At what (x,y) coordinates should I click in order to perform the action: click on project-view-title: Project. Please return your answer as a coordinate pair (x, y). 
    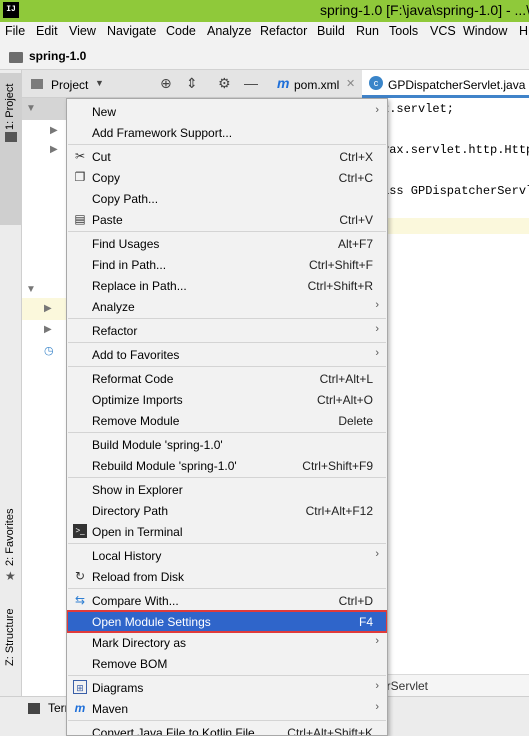
    Looking at the image, I should click on (69, 85).